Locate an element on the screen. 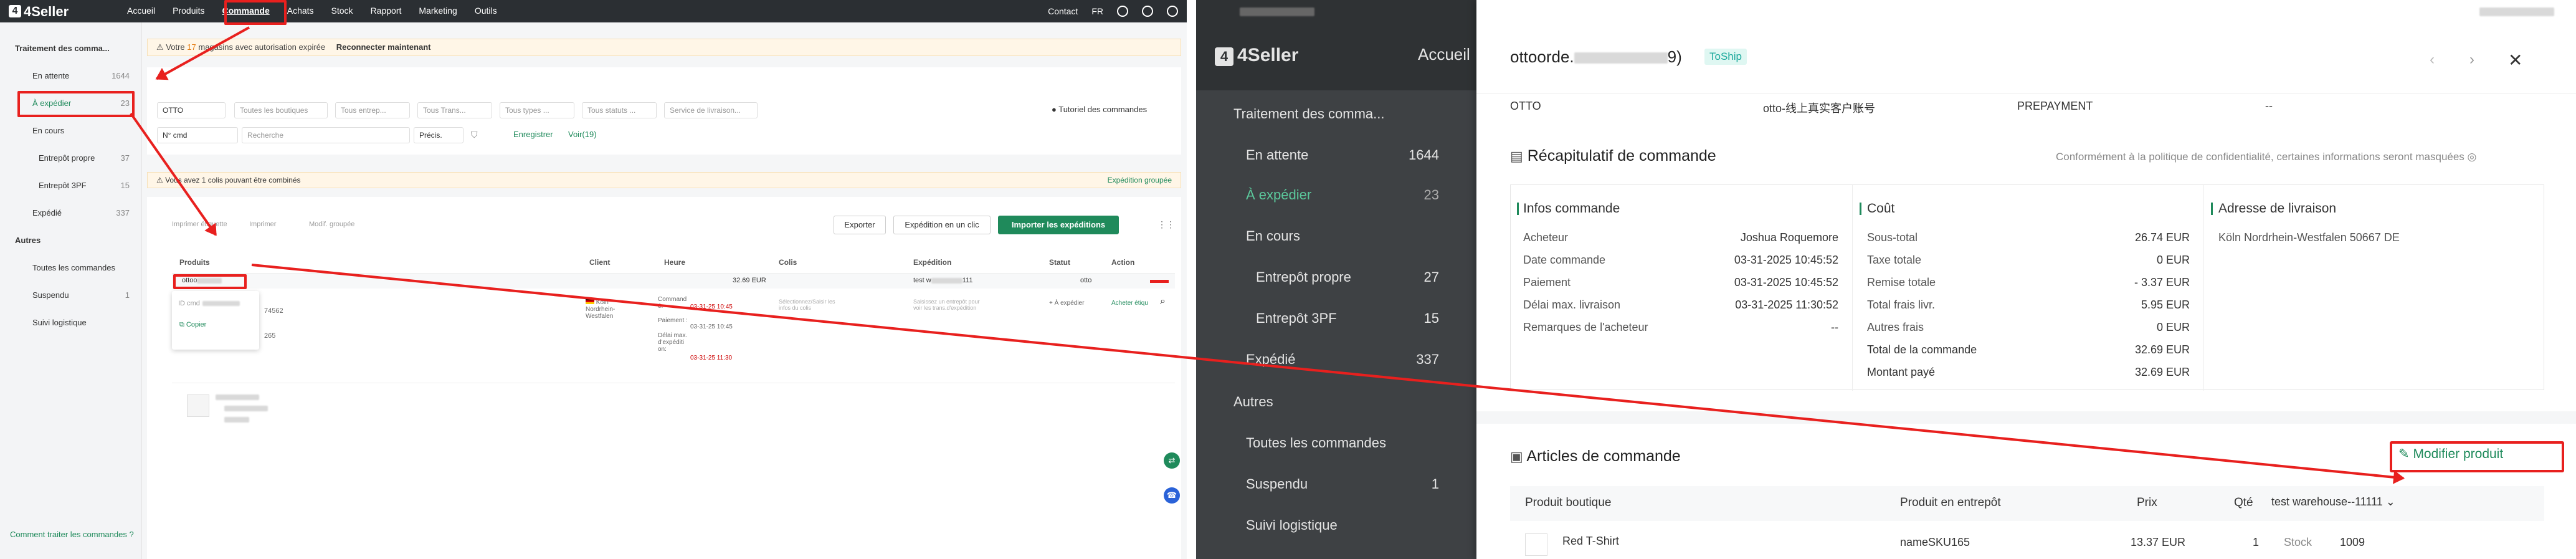 The image size is (2576, 559). sidebar-item-suspendu: Suspendu 1 is located at coordinates (81, 295).